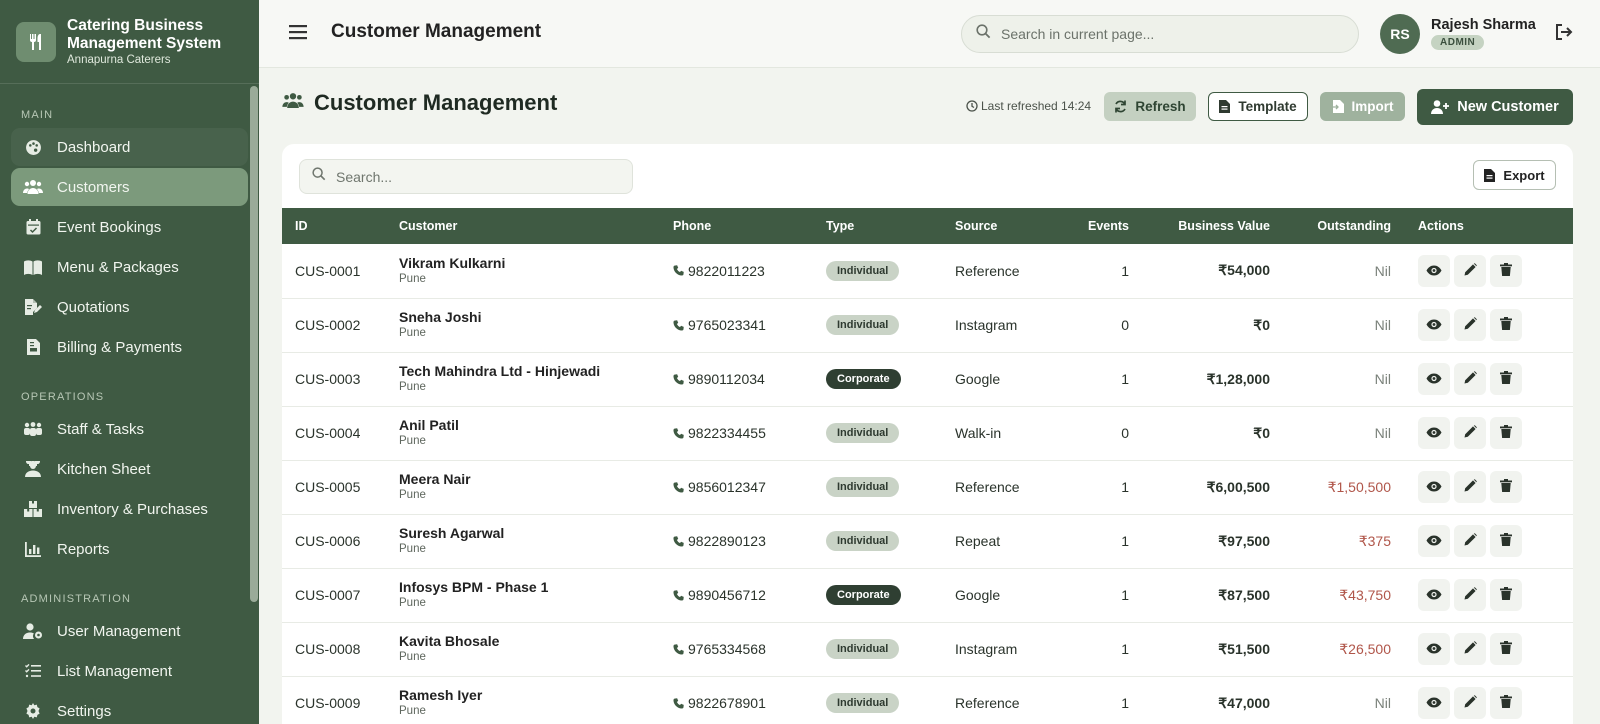 Image resolution: width=1600 pixels, height=724 pixels. I want to click on customer-name: Ramesh Iyer, so click(536, 695).